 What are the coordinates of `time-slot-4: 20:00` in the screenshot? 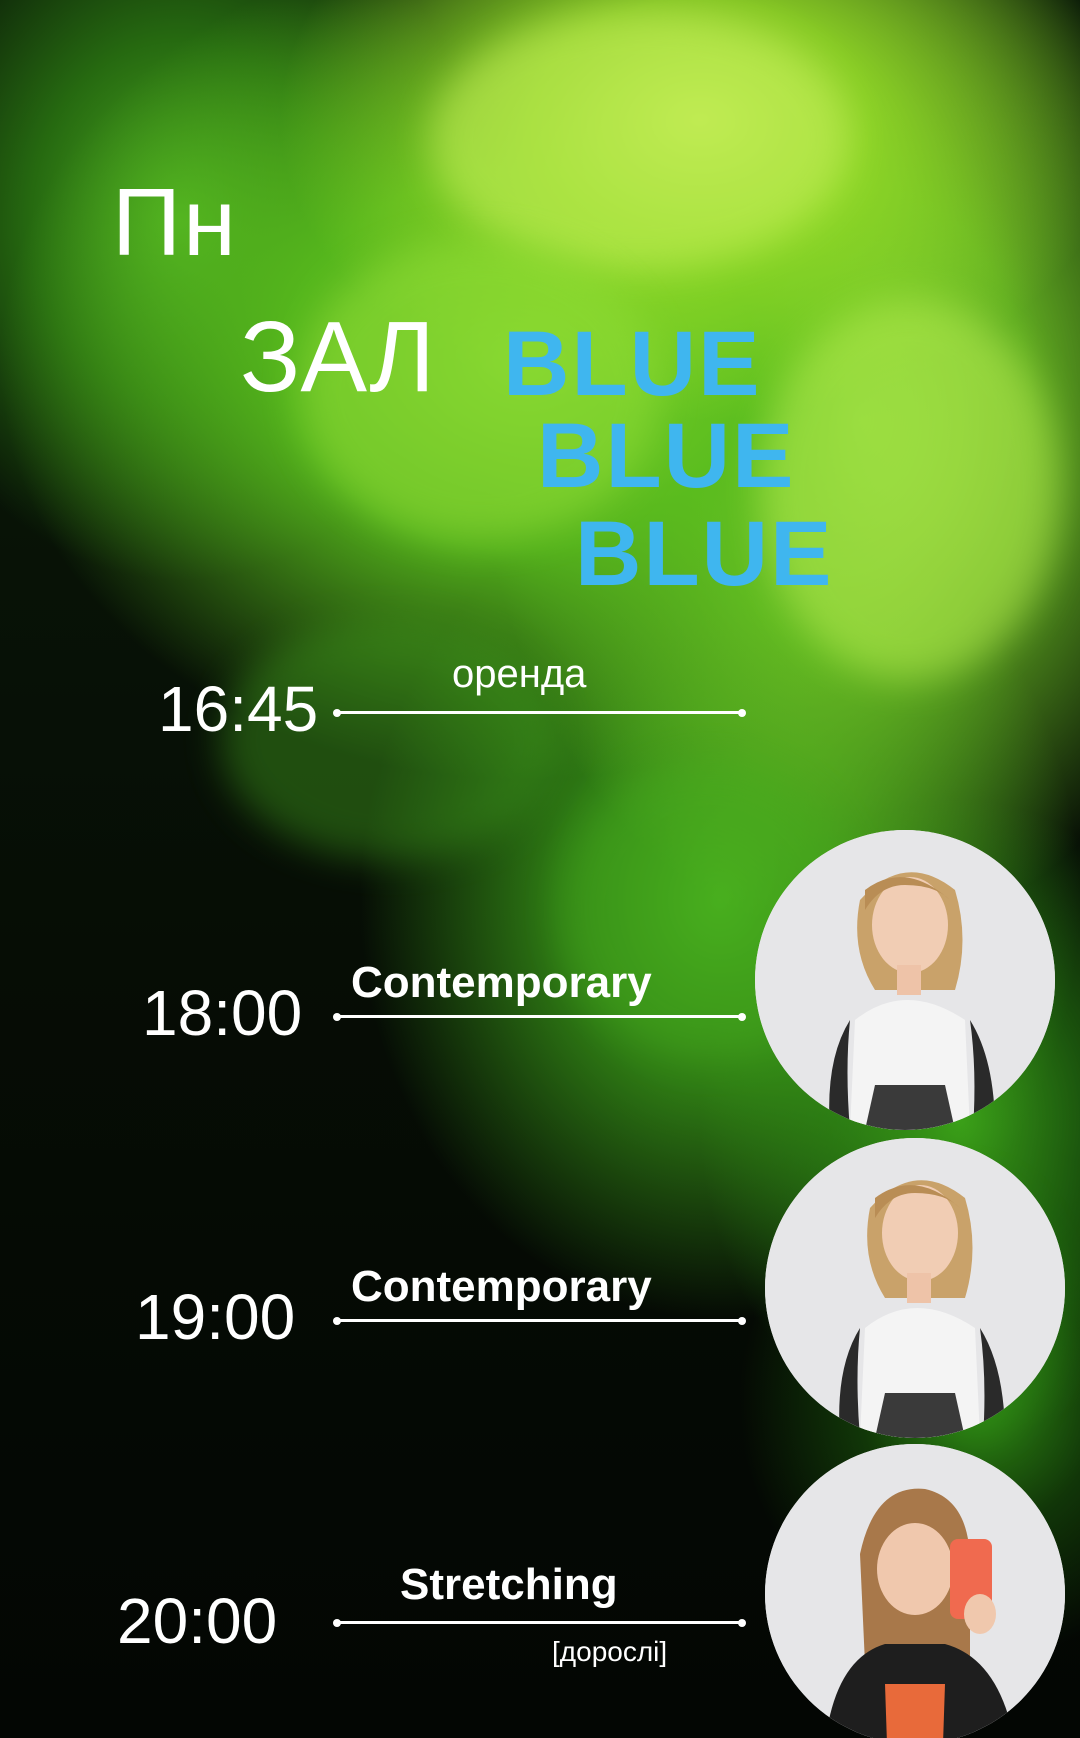 It's located at (197, 1621).